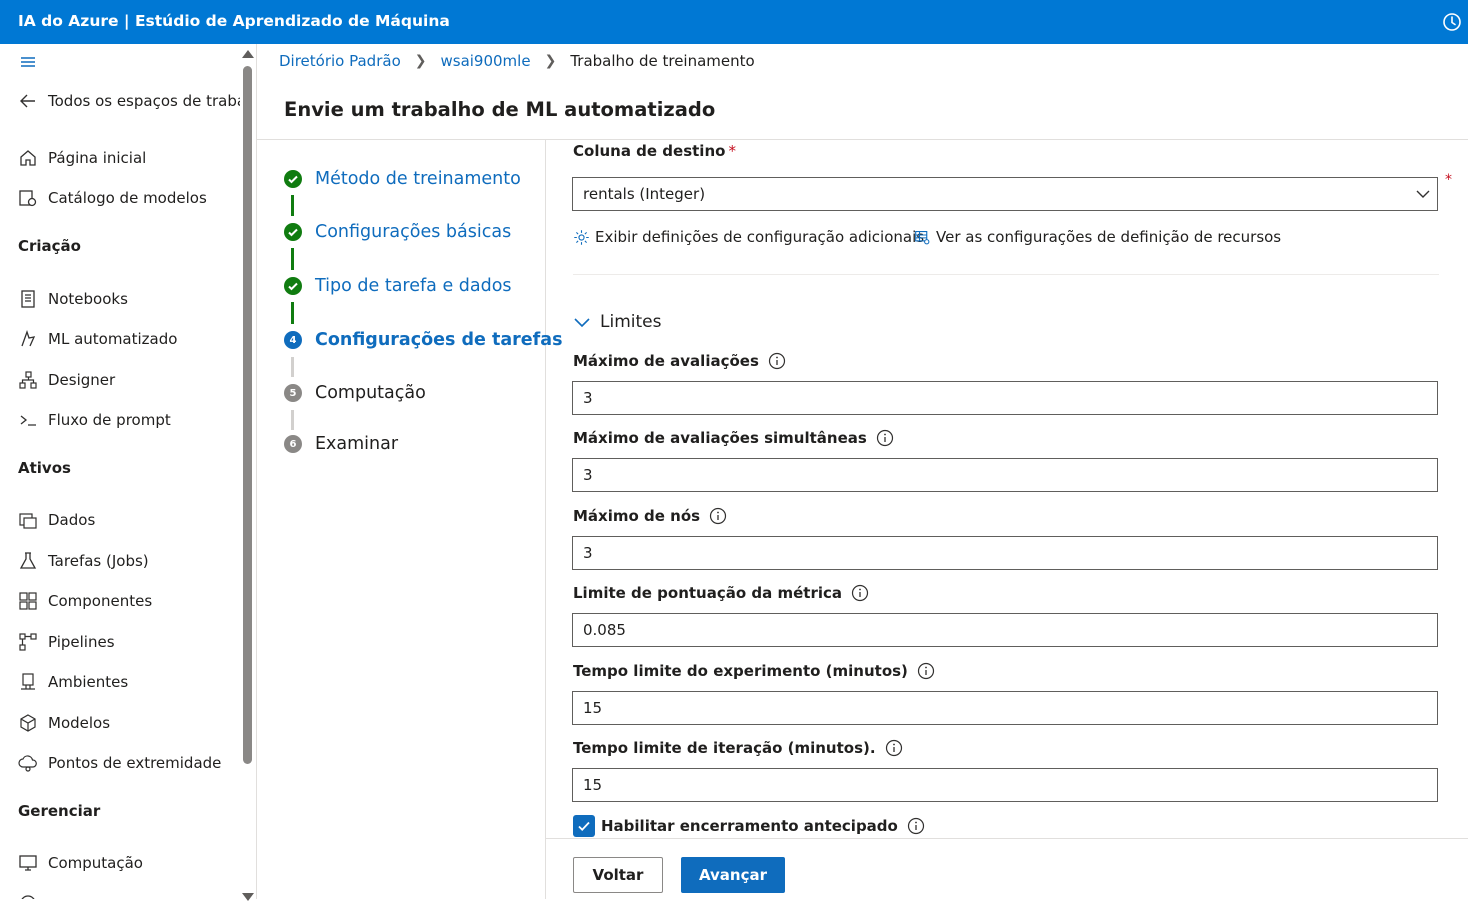 This screenshot has width=1468, height=901. I want to click on environment-icon, so click(28, 681).